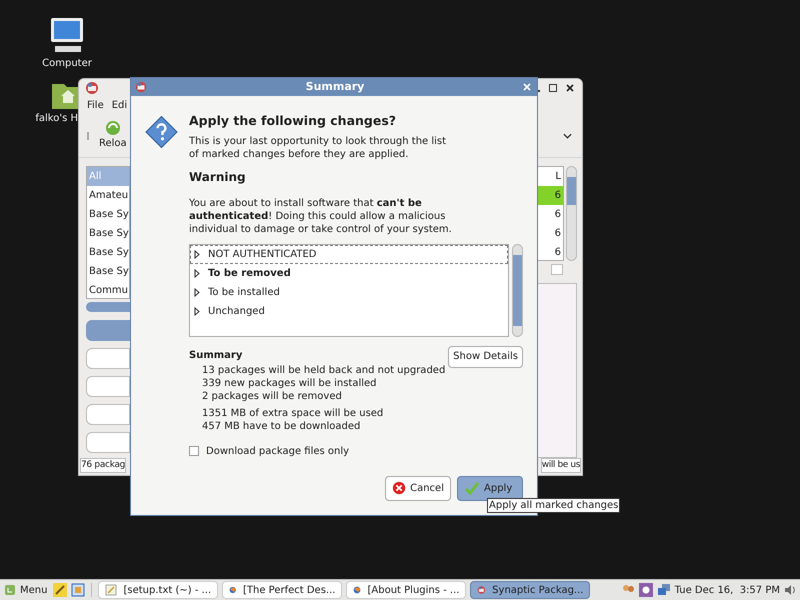  What do you see at coordinates (278, 451) in the screenshot?
I see `checkbox-label: Download package files only` at bounding box center [278, 451].